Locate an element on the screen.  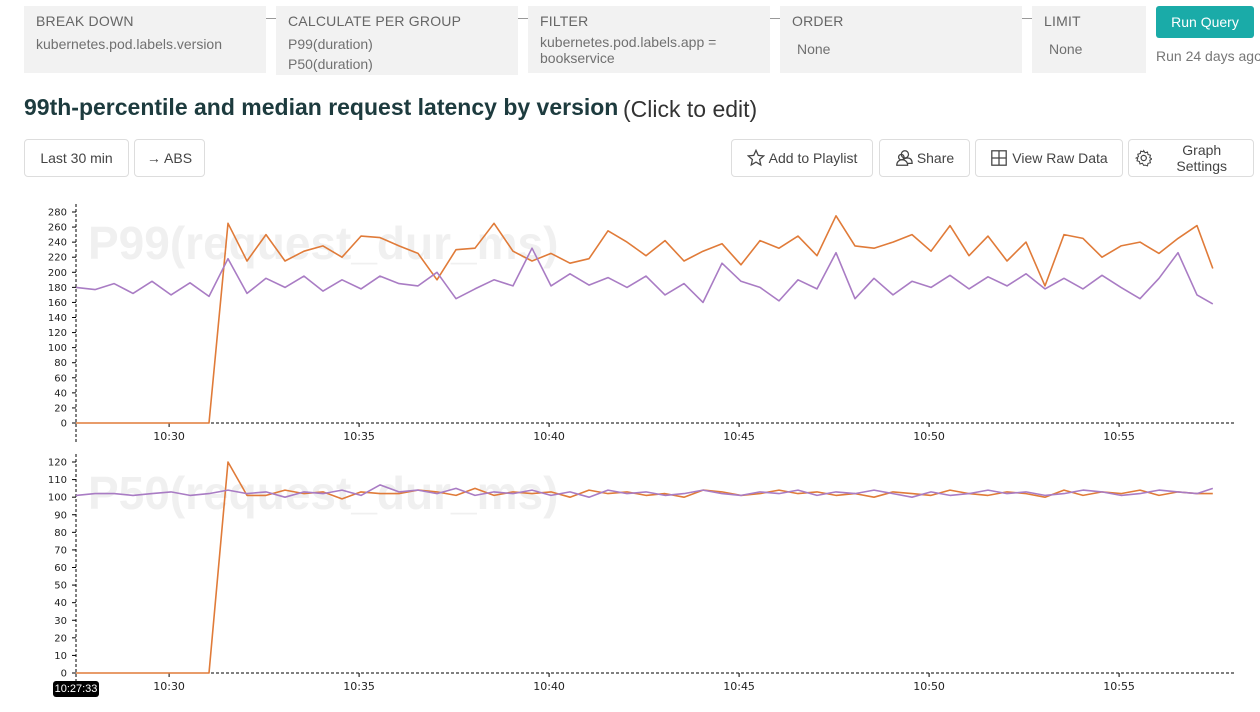
y-tick-label: 240 is located at coordinates (57, 243).